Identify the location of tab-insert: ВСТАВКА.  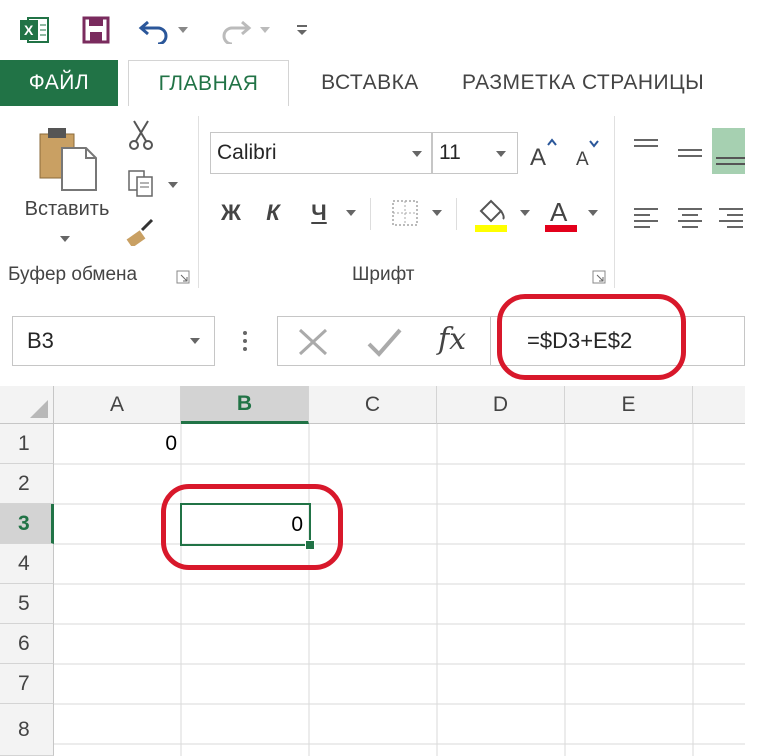
(370, 83).